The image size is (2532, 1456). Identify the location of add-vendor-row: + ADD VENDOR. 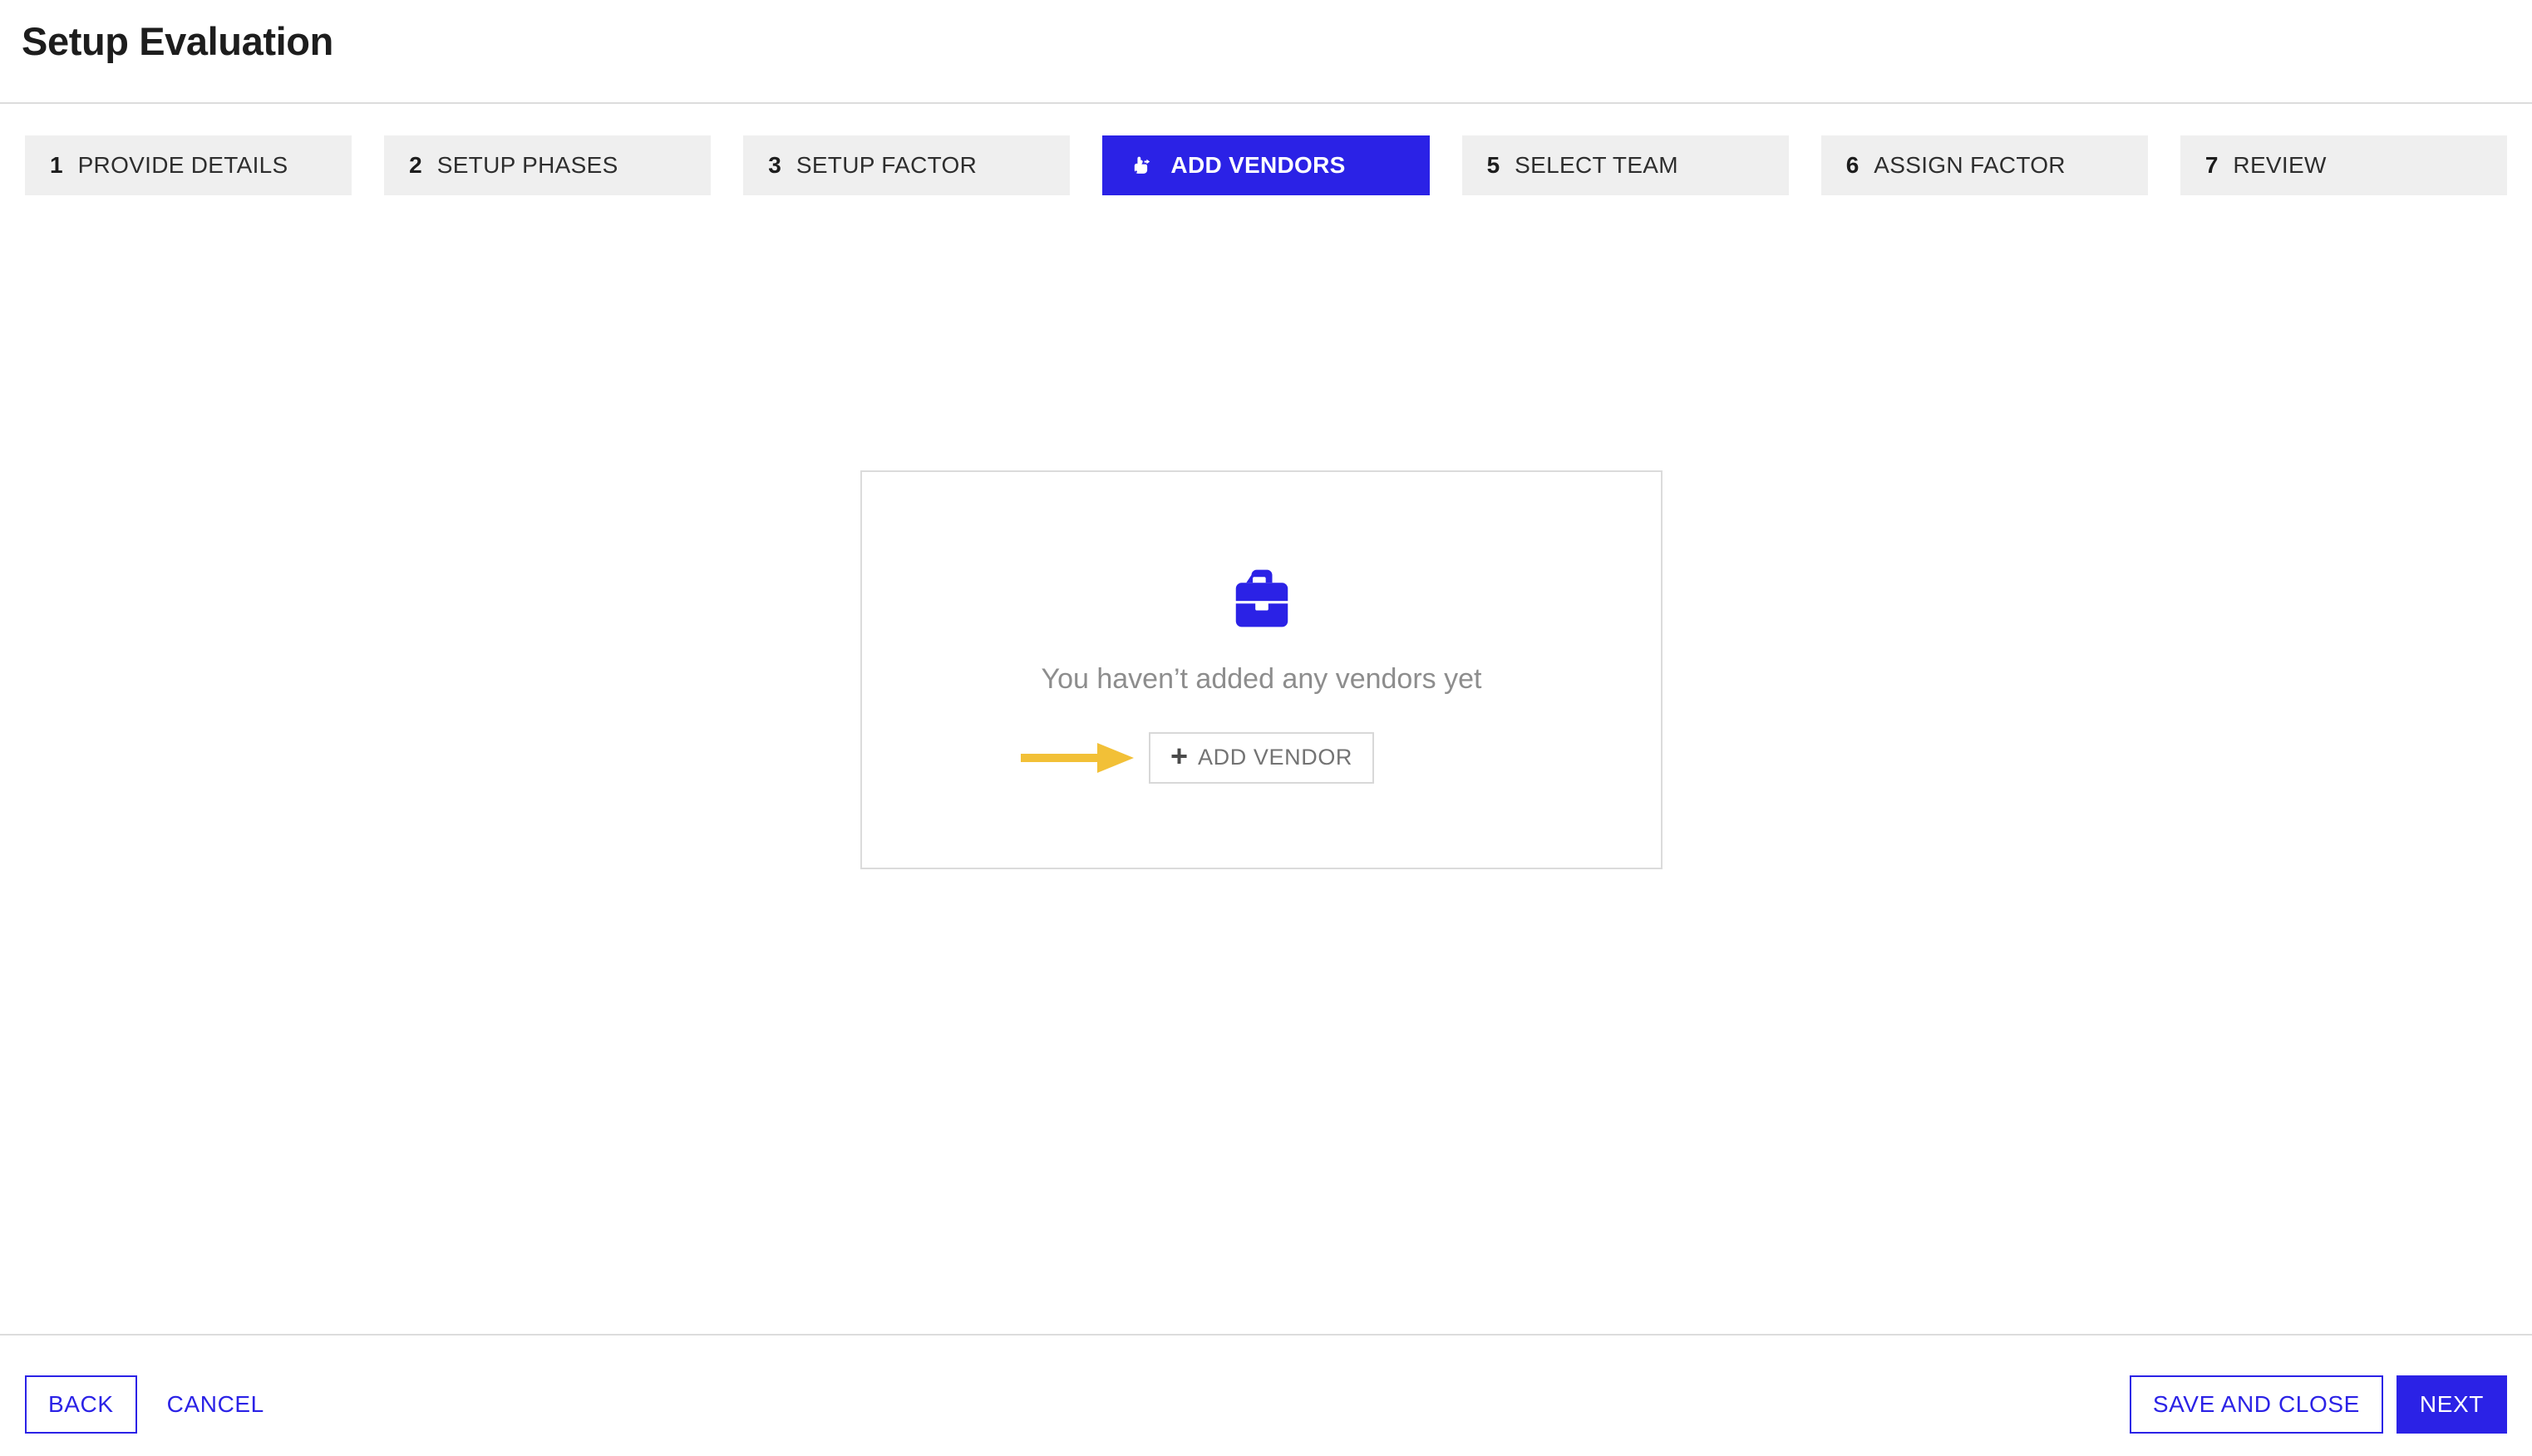
(1197, 757).